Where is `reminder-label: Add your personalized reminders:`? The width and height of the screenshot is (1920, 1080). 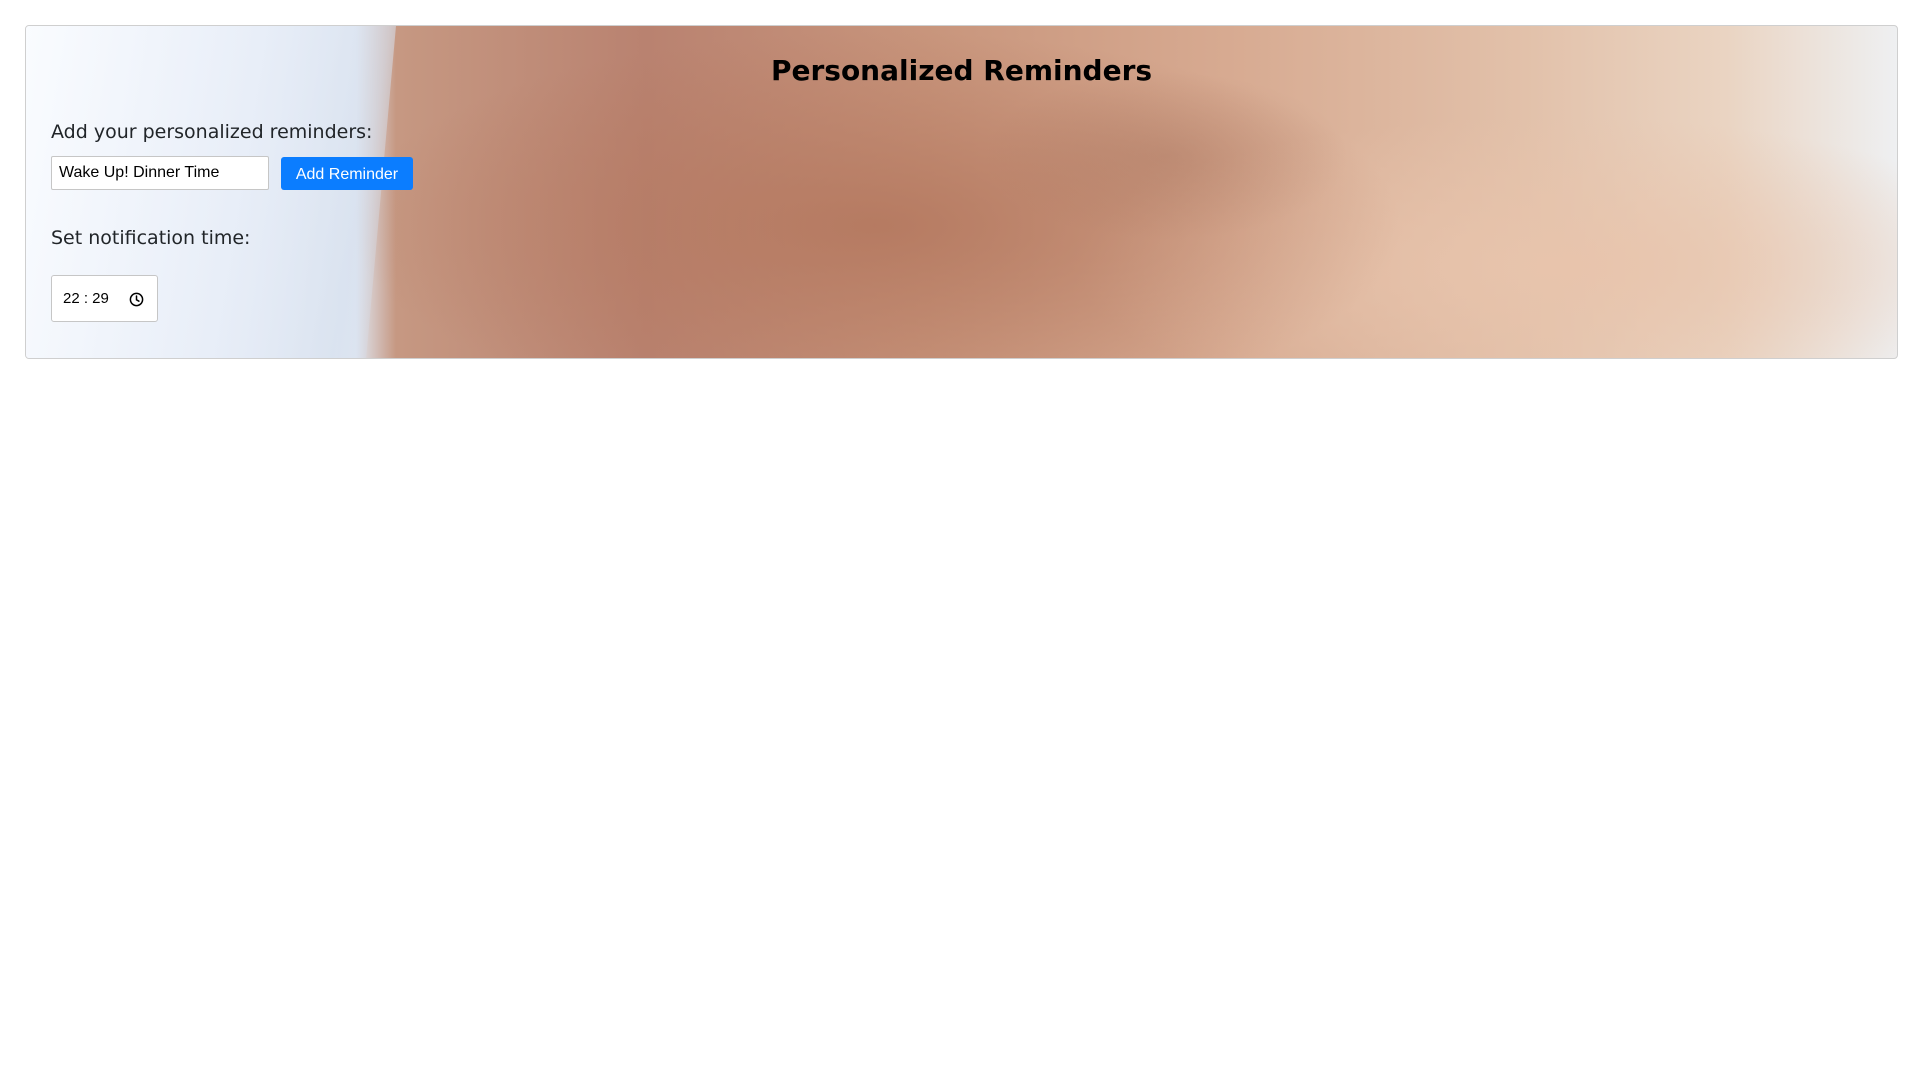 reminder-label: Add your personalized reminders: is located at coordinates (212, 132).